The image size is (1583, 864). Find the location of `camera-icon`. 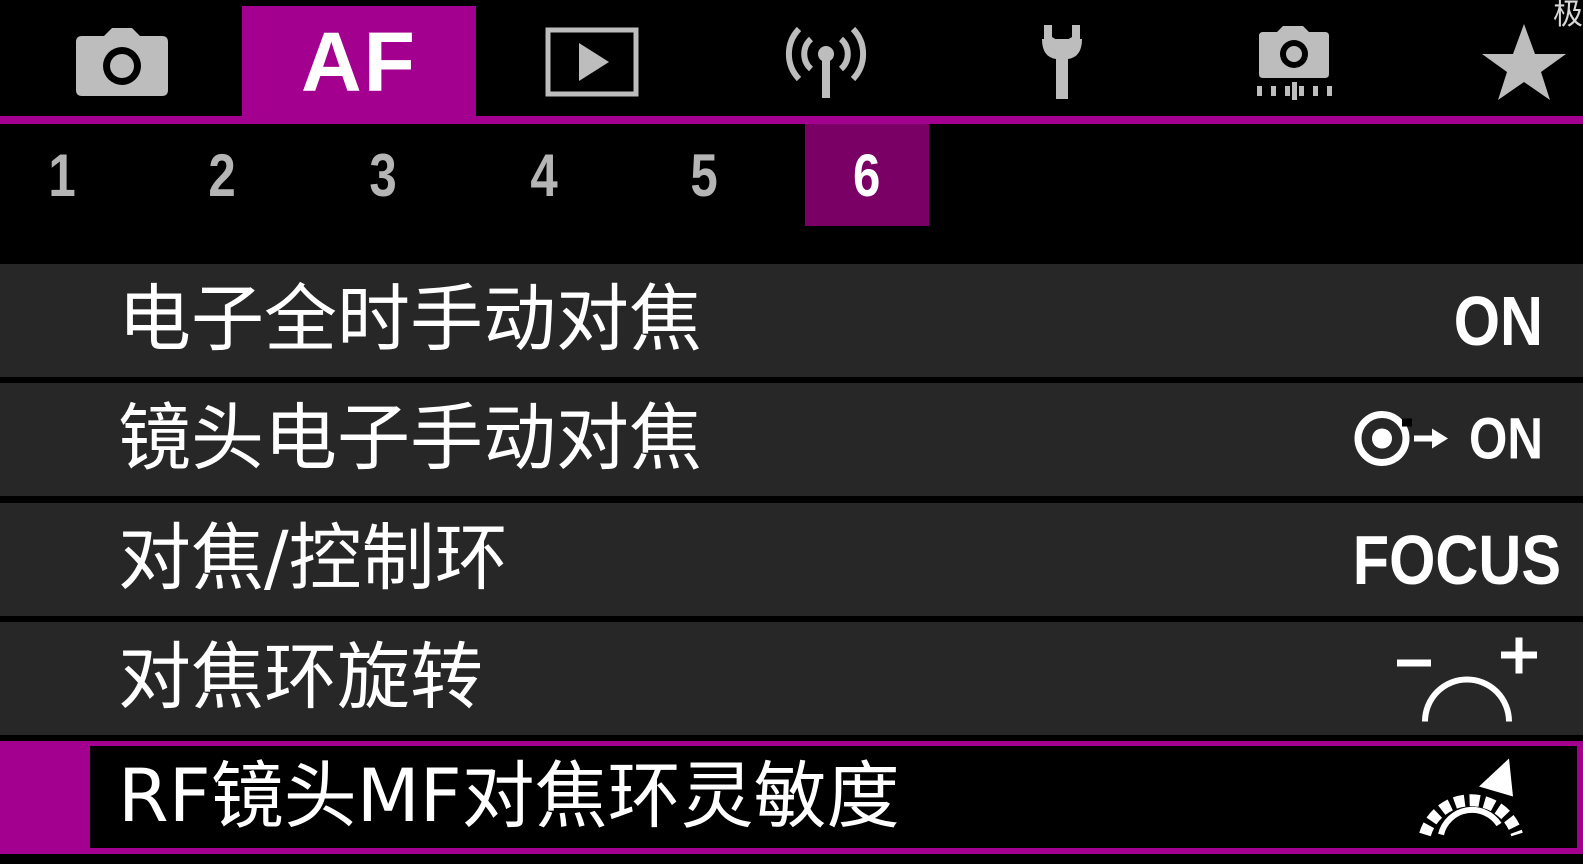

camera-icon is located at coordinates (122, 62).